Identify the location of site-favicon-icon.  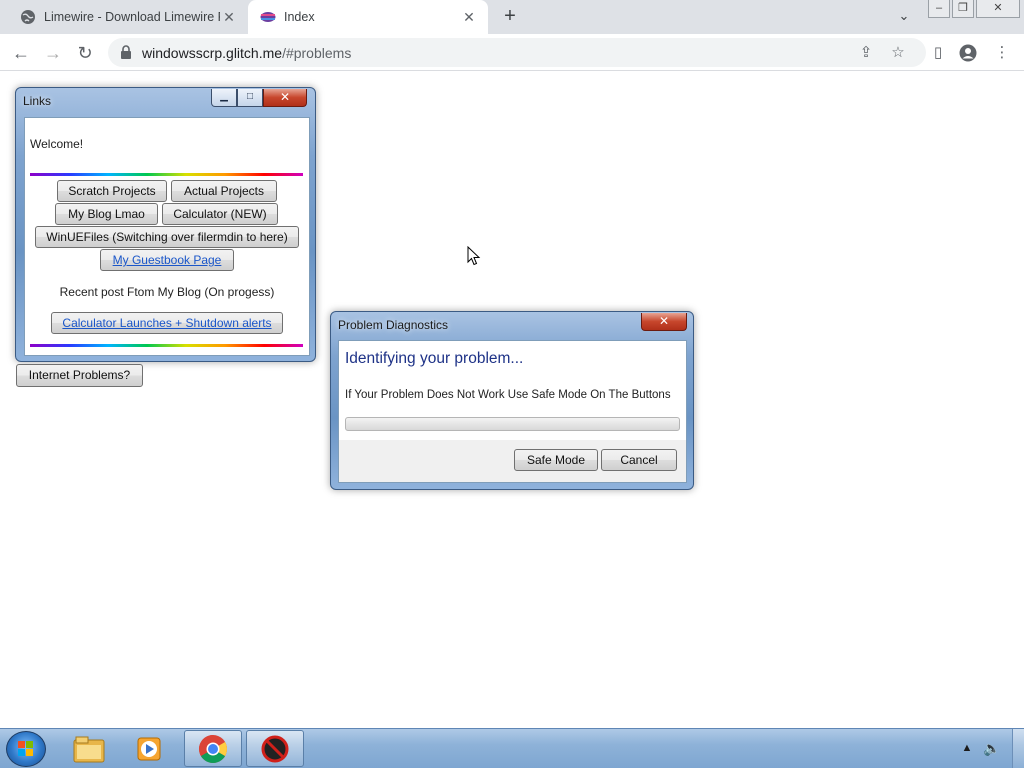
(268, 17).